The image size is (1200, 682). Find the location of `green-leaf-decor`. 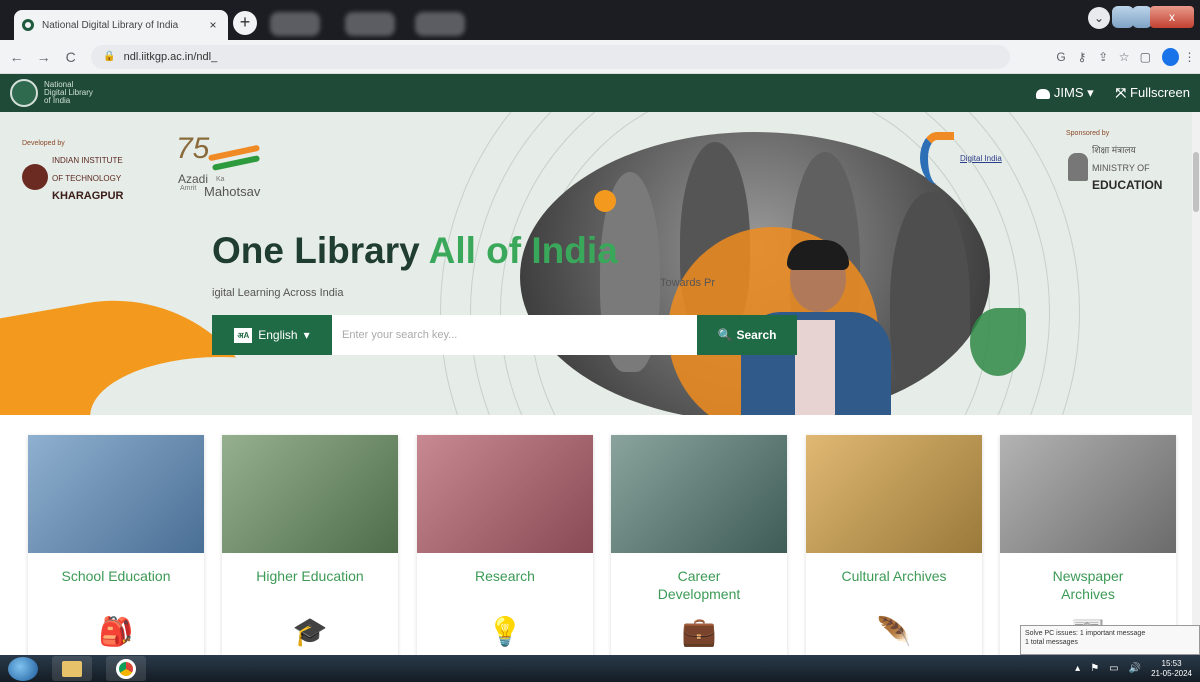

green-leaf-decor is located at coordinates (998, 342).